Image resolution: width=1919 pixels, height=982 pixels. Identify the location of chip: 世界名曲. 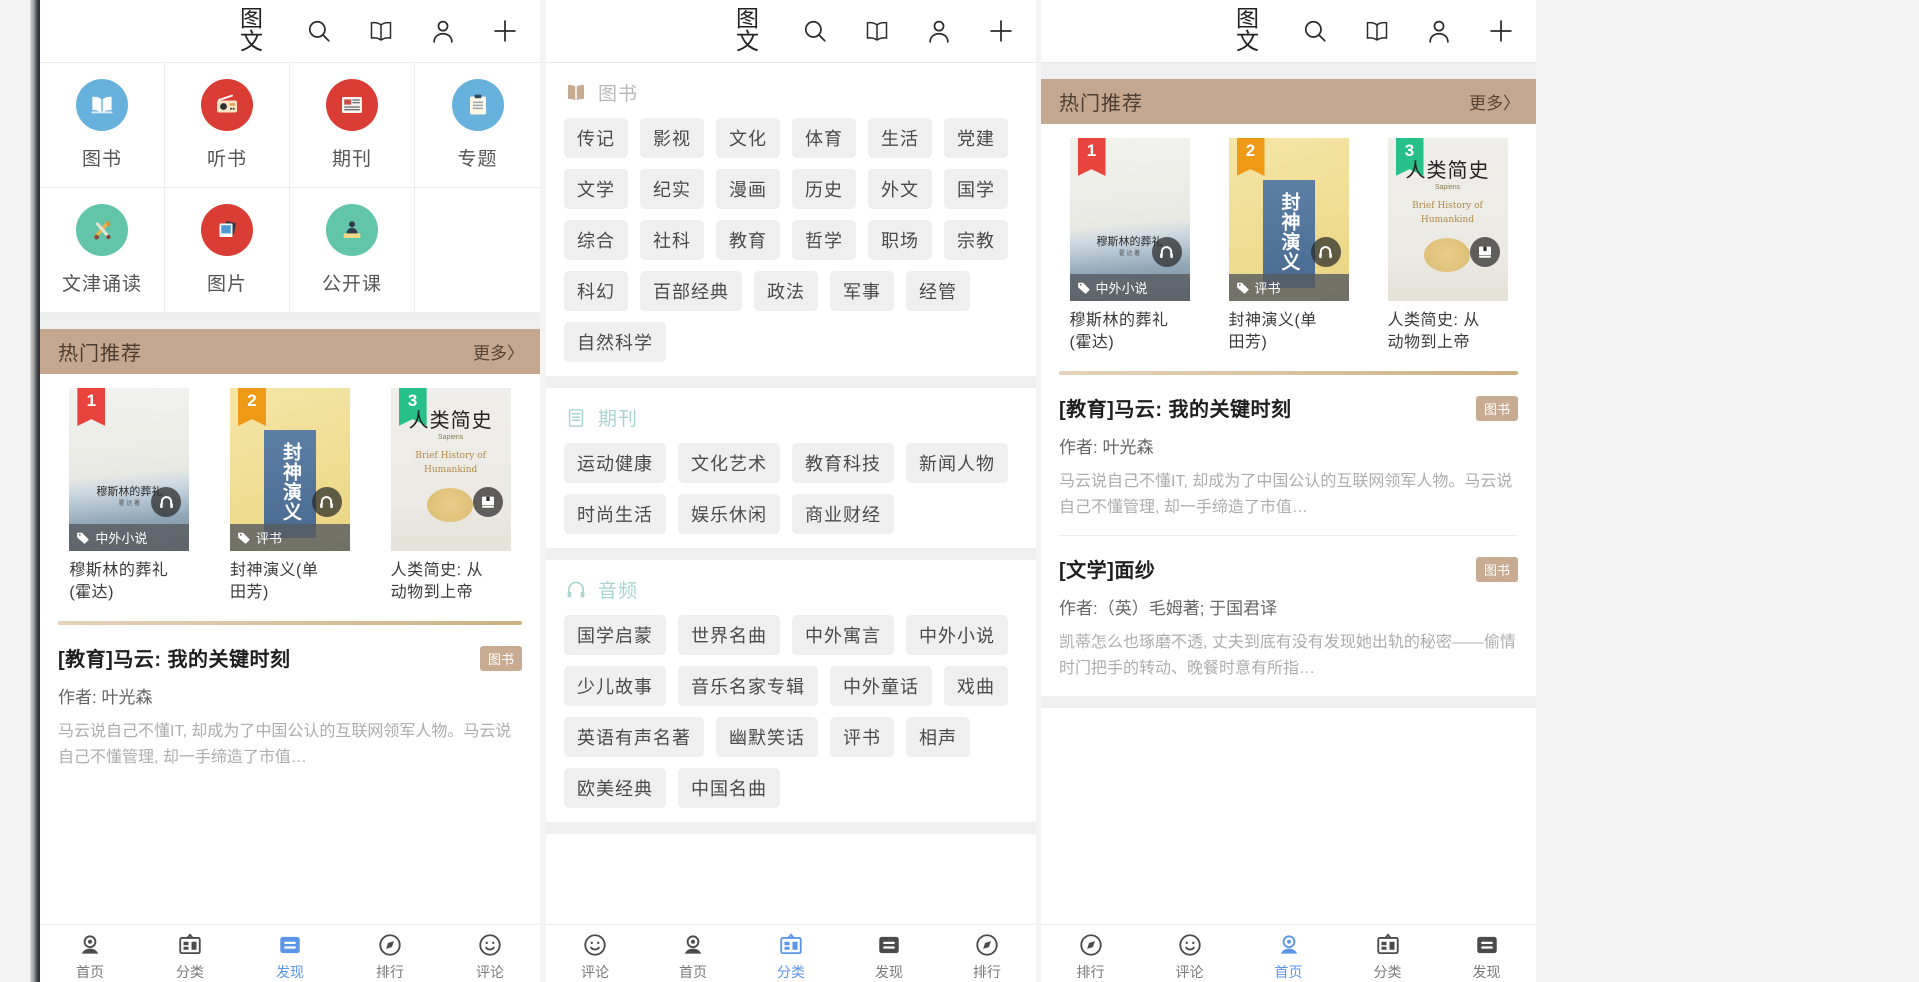
(729, 635).